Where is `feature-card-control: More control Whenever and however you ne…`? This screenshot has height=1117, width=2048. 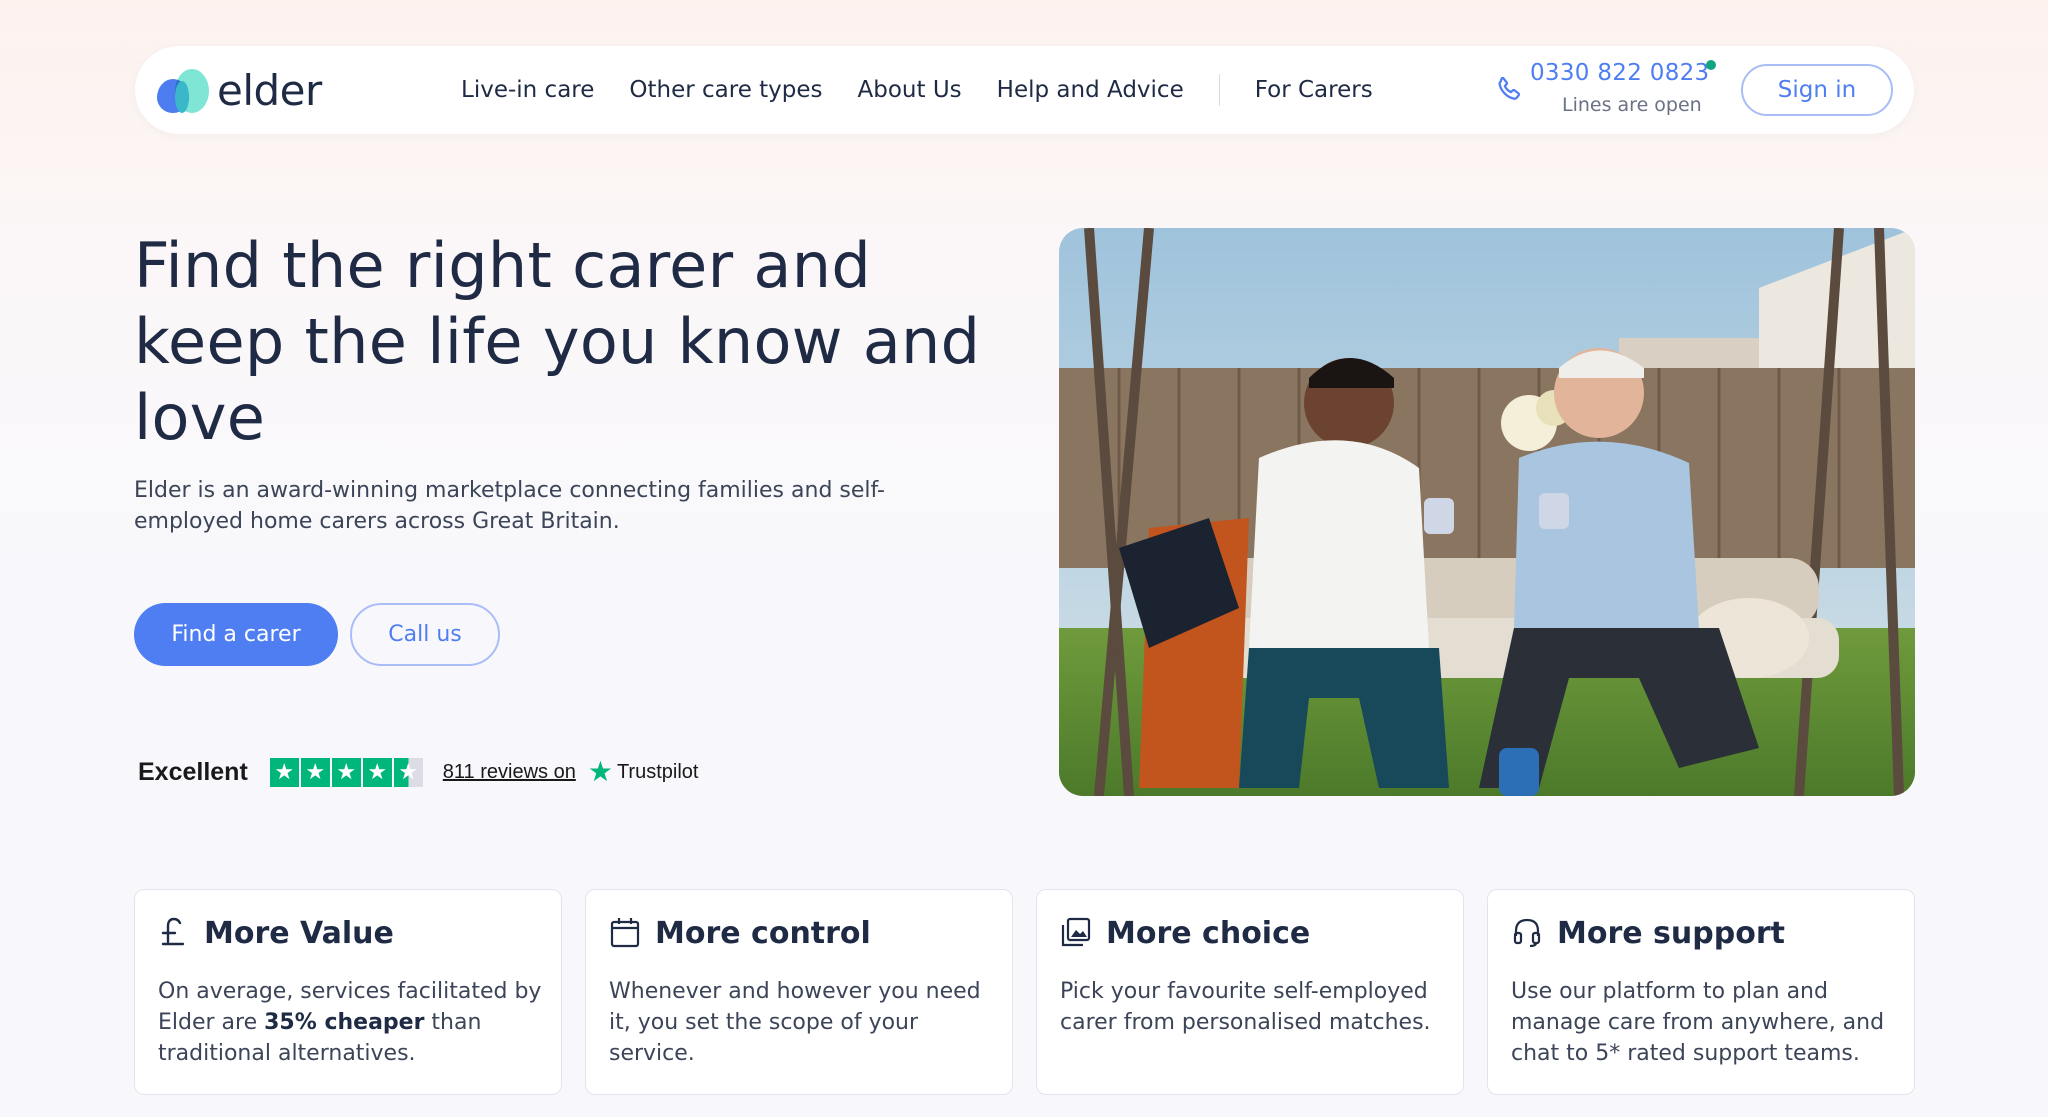 feature-card-control: More control Whenever and however you ne… is located at coordinates (799, 992).